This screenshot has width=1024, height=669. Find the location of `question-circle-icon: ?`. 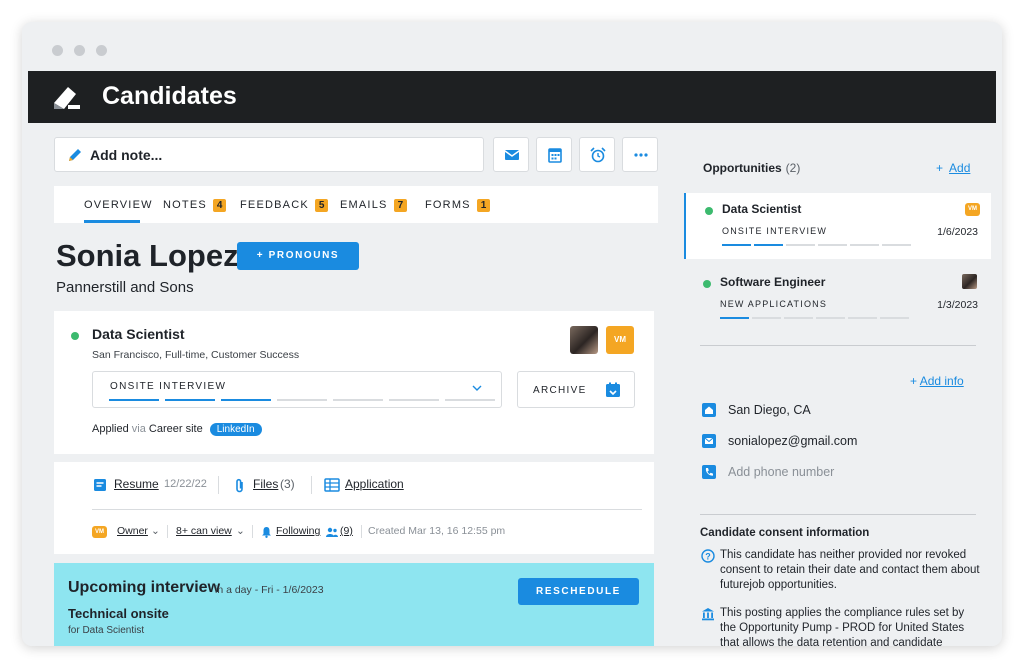

question-circle-icon: ? is located at coordinates (708, 556).